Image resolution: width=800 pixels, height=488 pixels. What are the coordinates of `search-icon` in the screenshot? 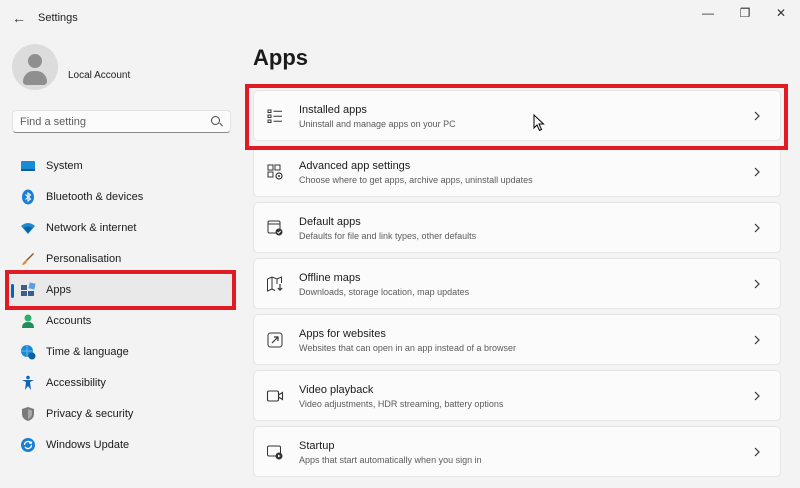 It's located at (215, 120).